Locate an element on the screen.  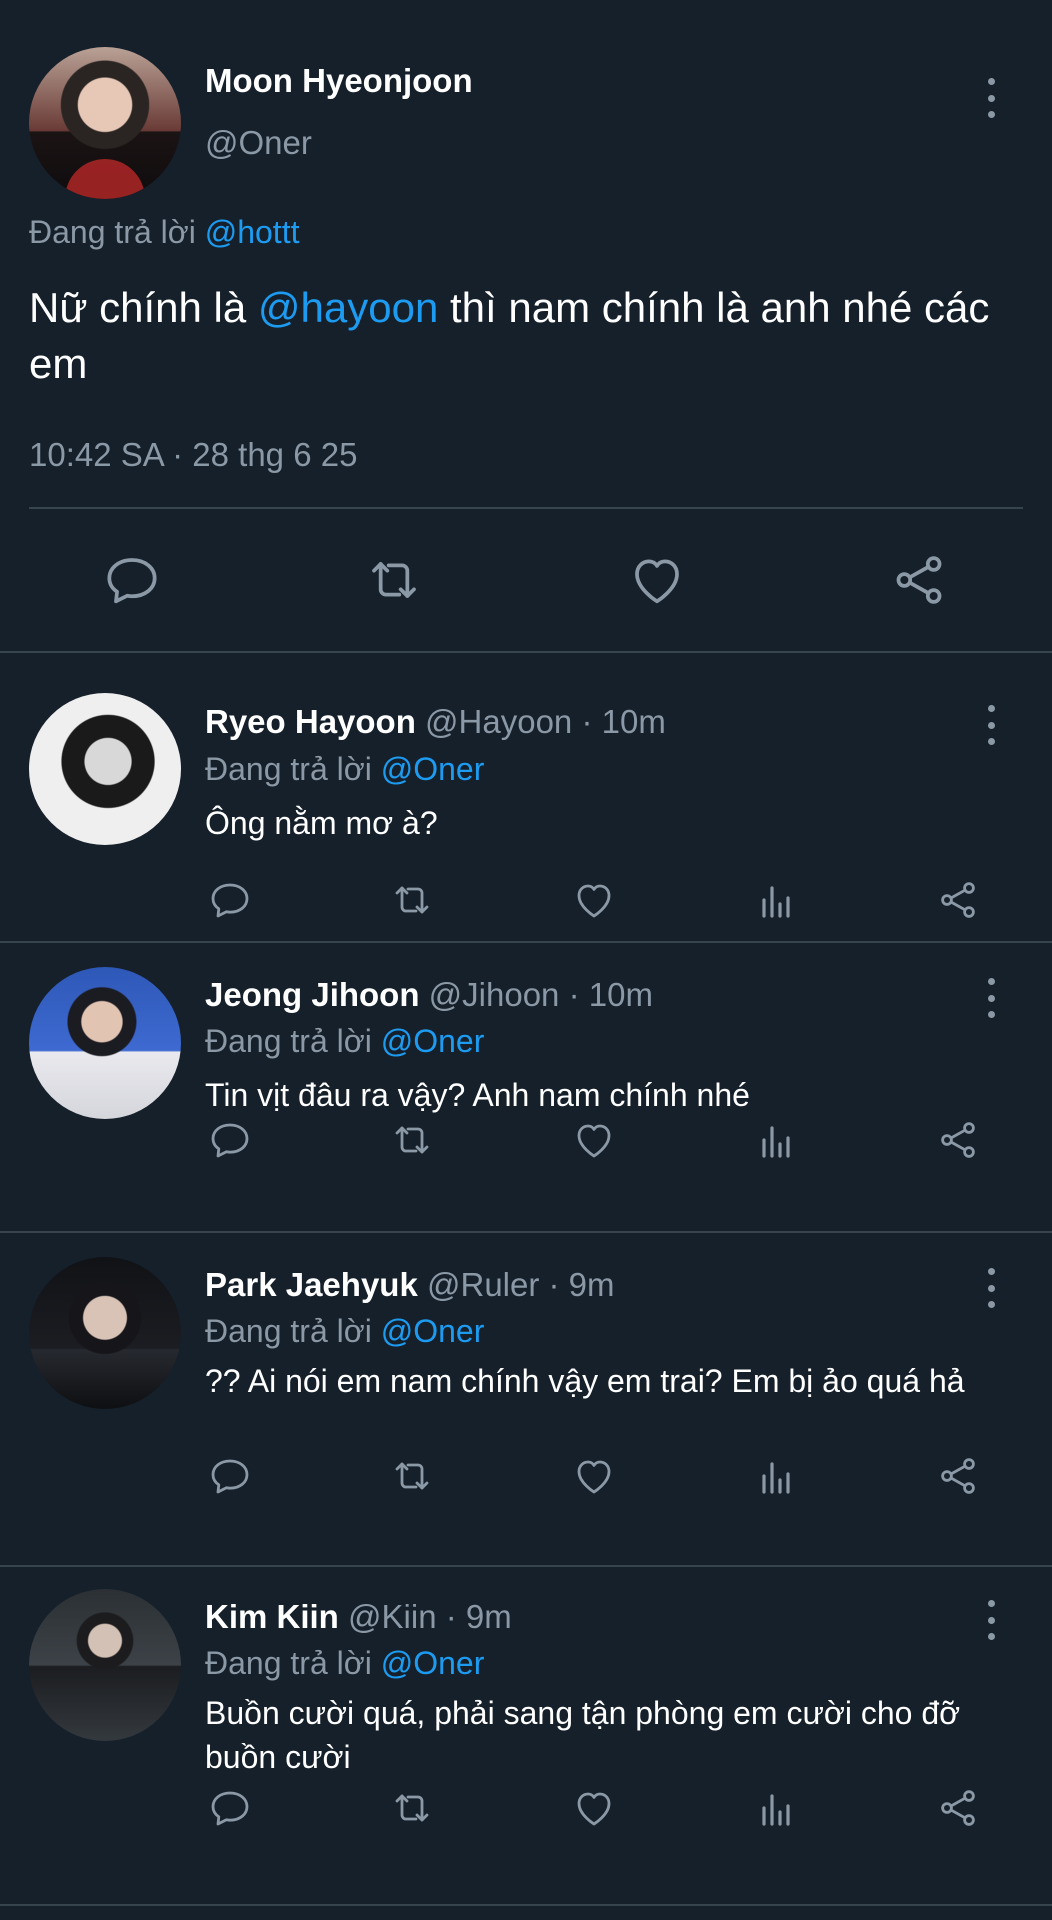
reply-header: Kim Kiin @Kiin · 9m is located at coordinates (358, 1617).